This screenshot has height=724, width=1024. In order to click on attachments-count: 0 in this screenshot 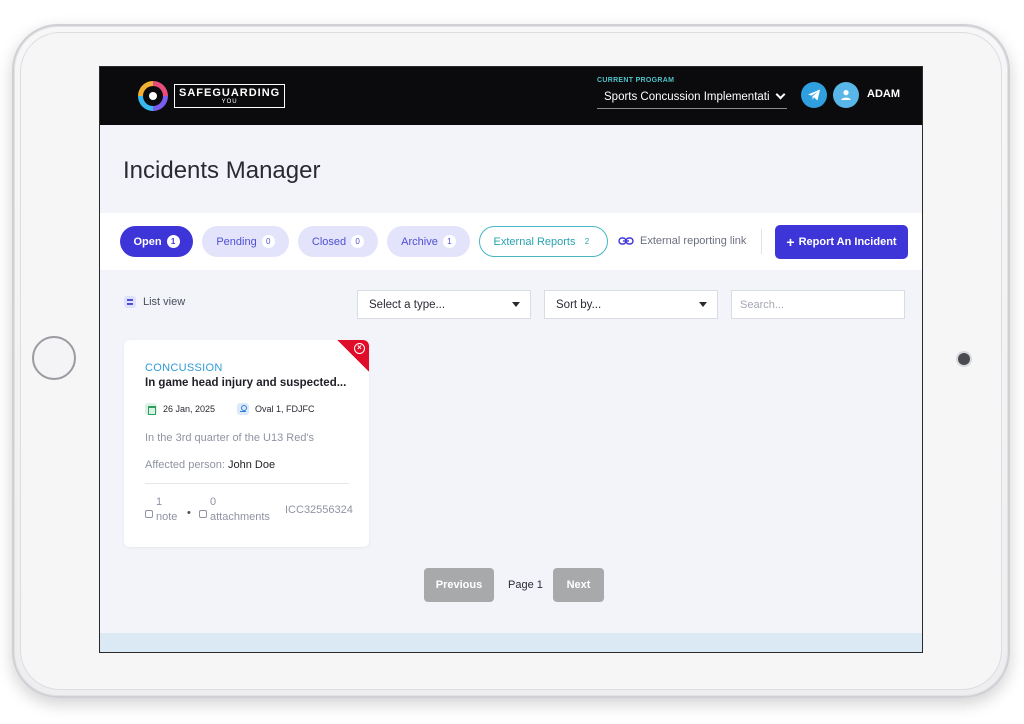, I will do `click(213, 502)`.